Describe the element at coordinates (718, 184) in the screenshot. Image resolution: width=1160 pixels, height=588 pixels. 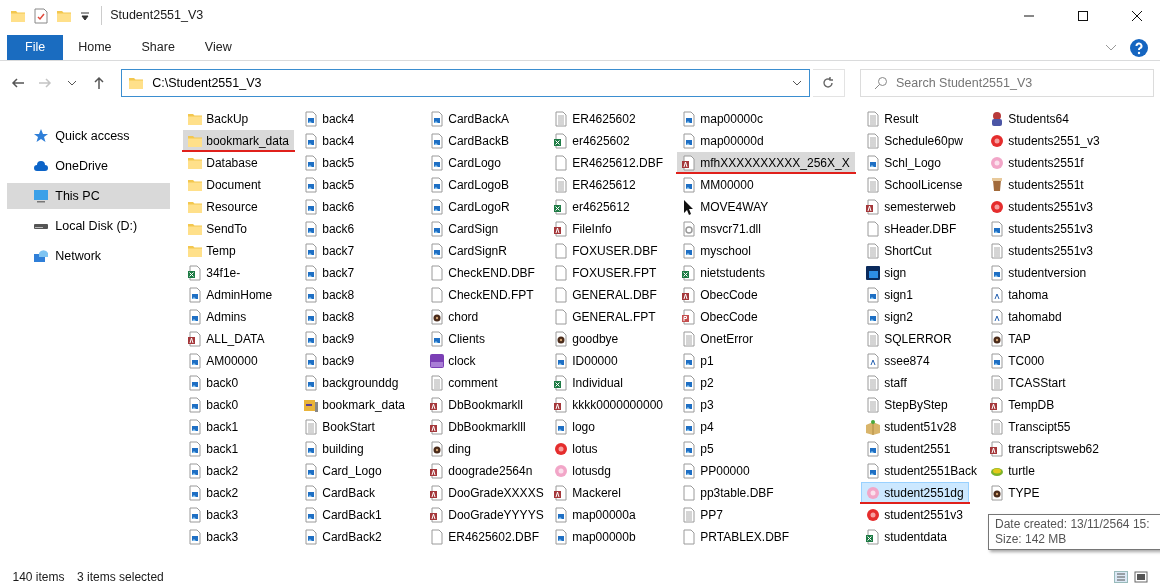
I see `file-item: MM00000` at that location.